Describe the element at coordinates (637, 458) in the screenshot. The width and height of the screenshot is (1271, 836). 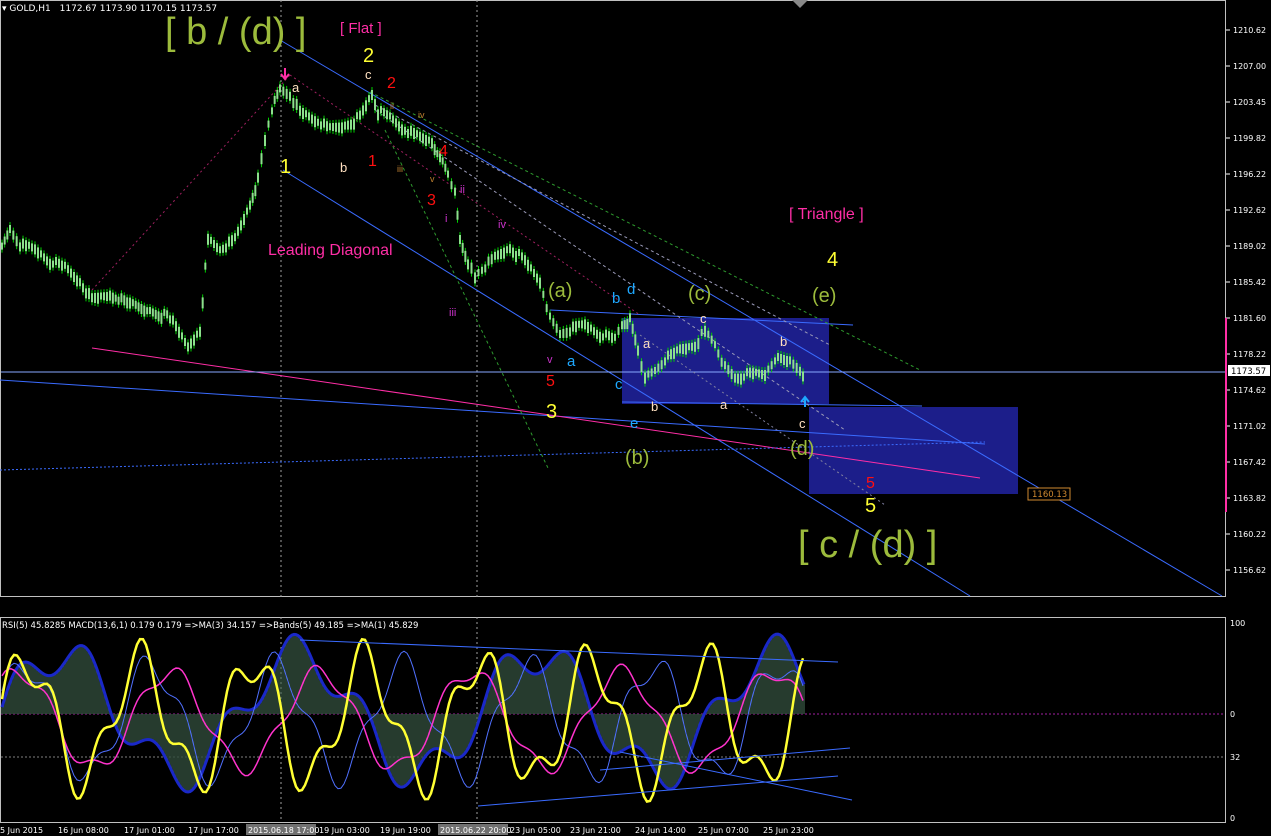
I see `svg-text: (b)` at that location.